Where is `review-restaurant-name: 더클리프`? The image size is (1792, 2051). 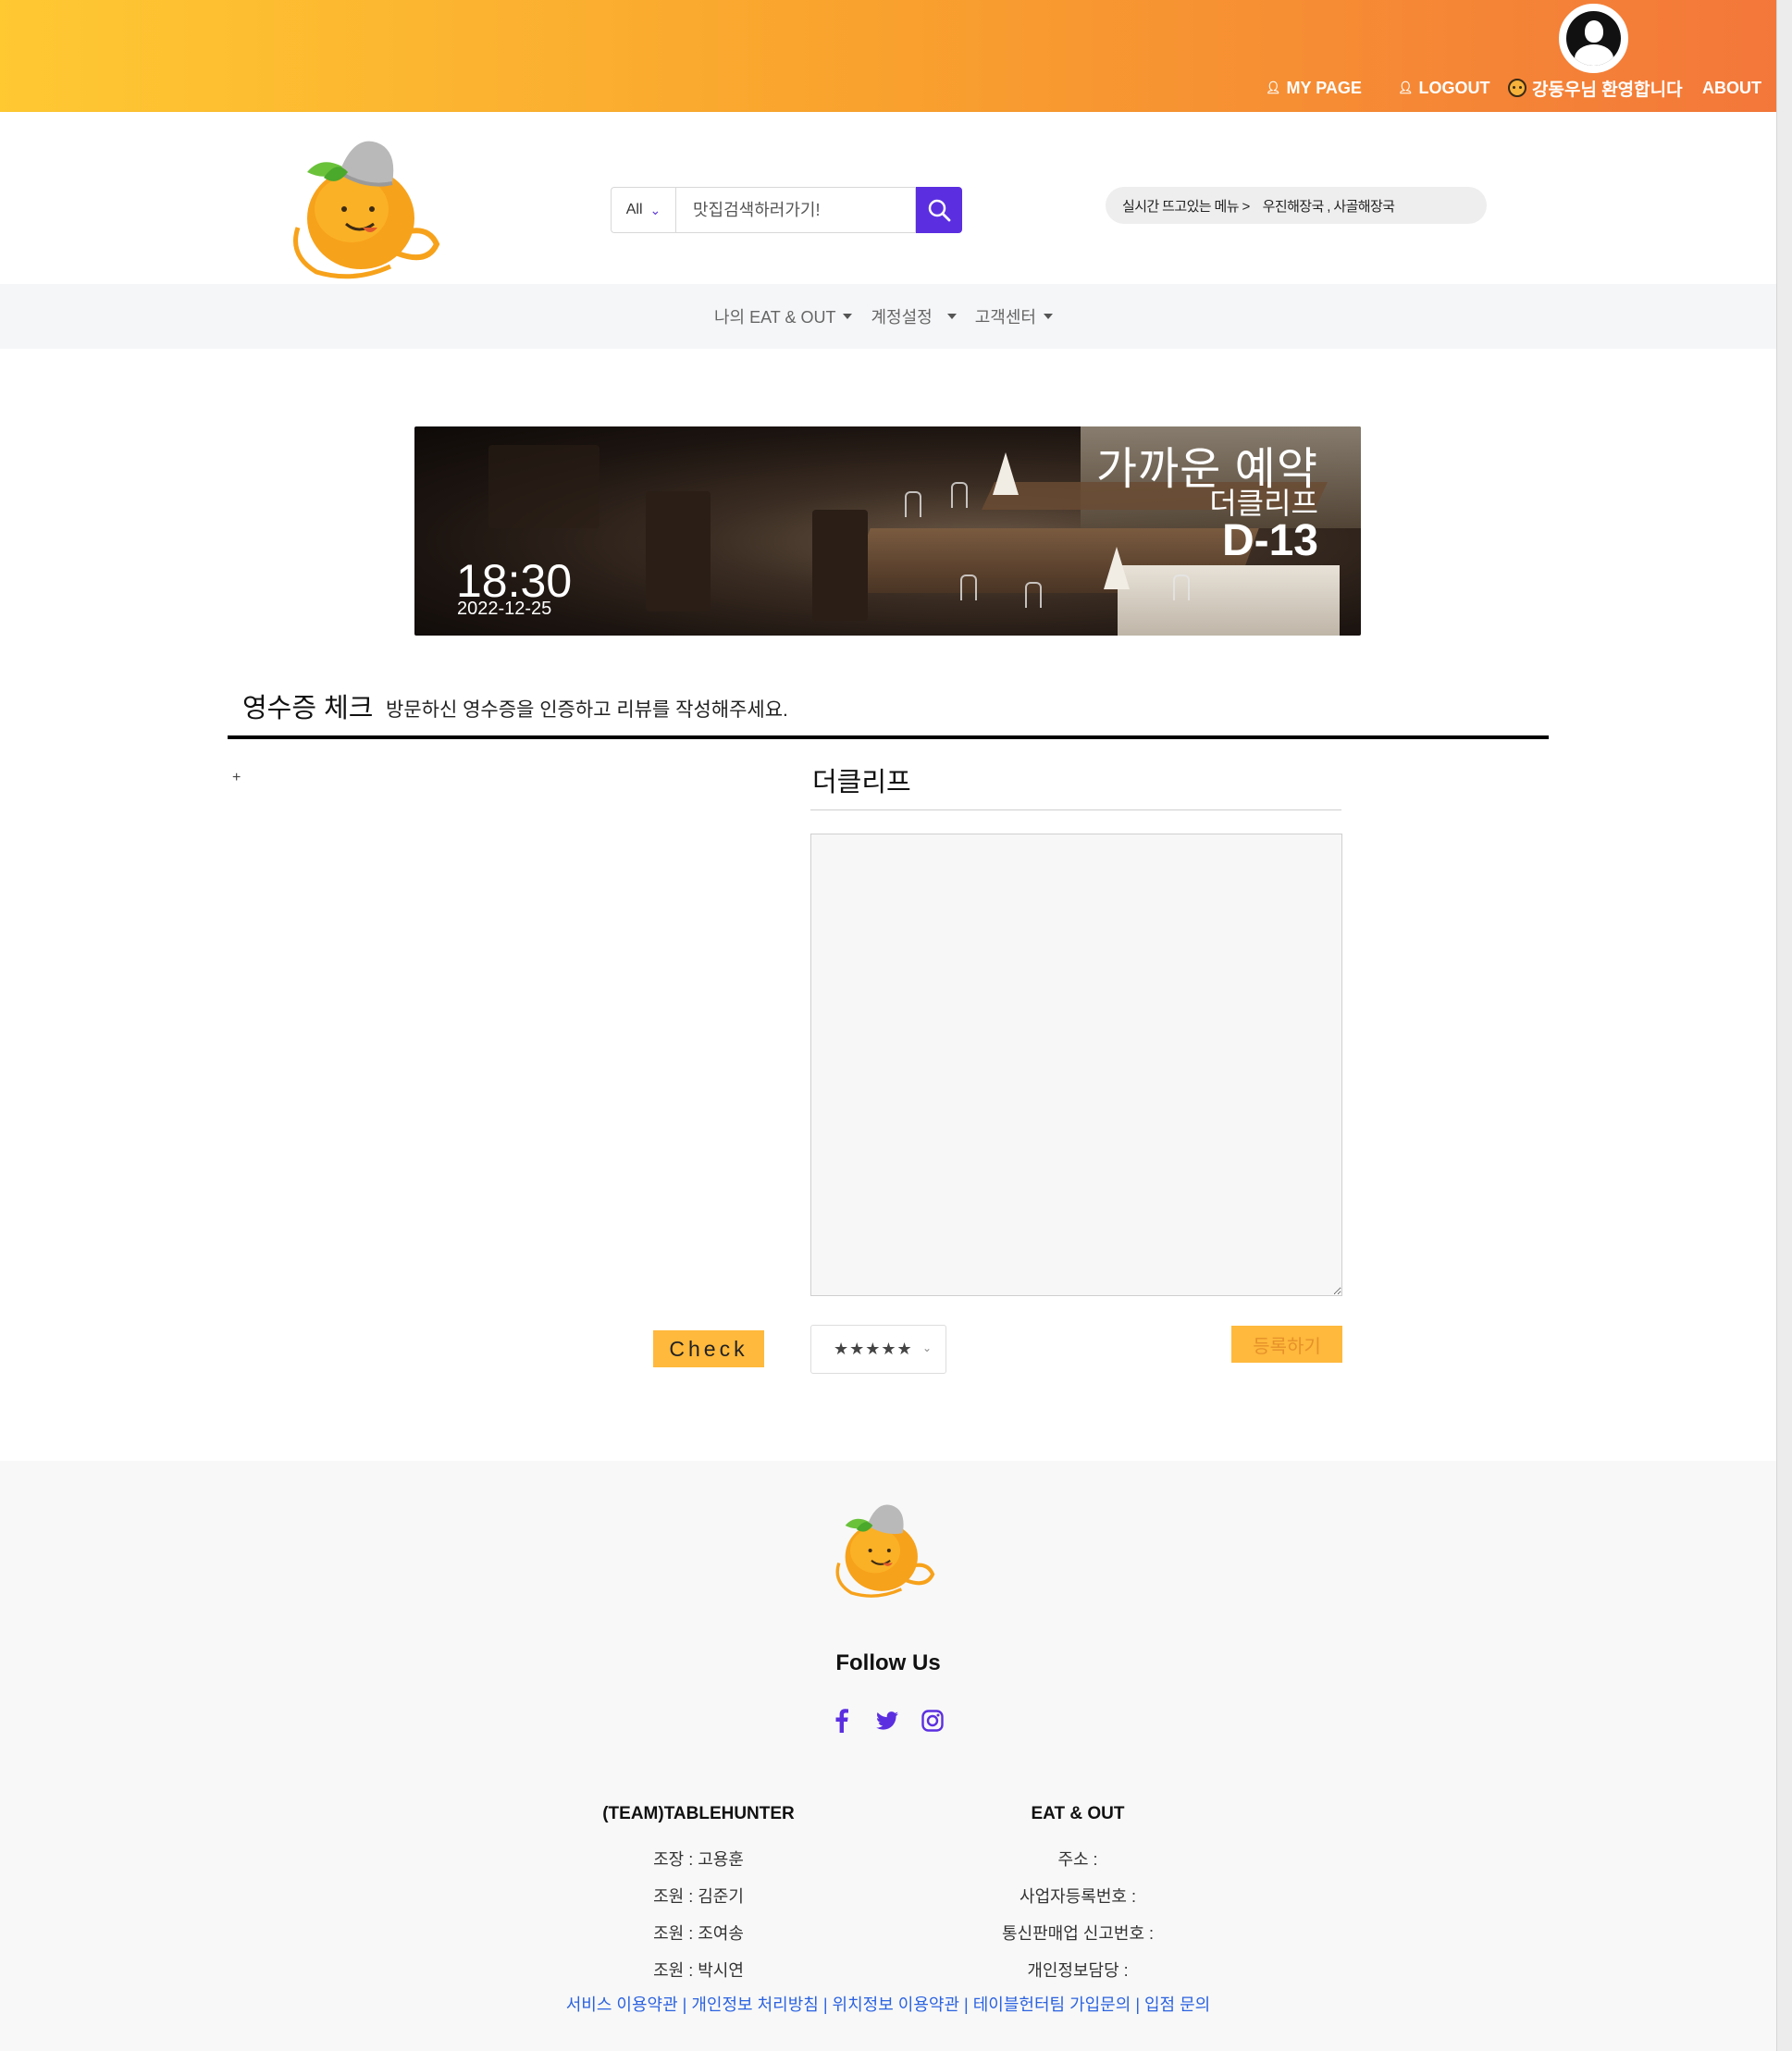
review-restaurant-name: 더클리프 is located at coordinates (862, 782).